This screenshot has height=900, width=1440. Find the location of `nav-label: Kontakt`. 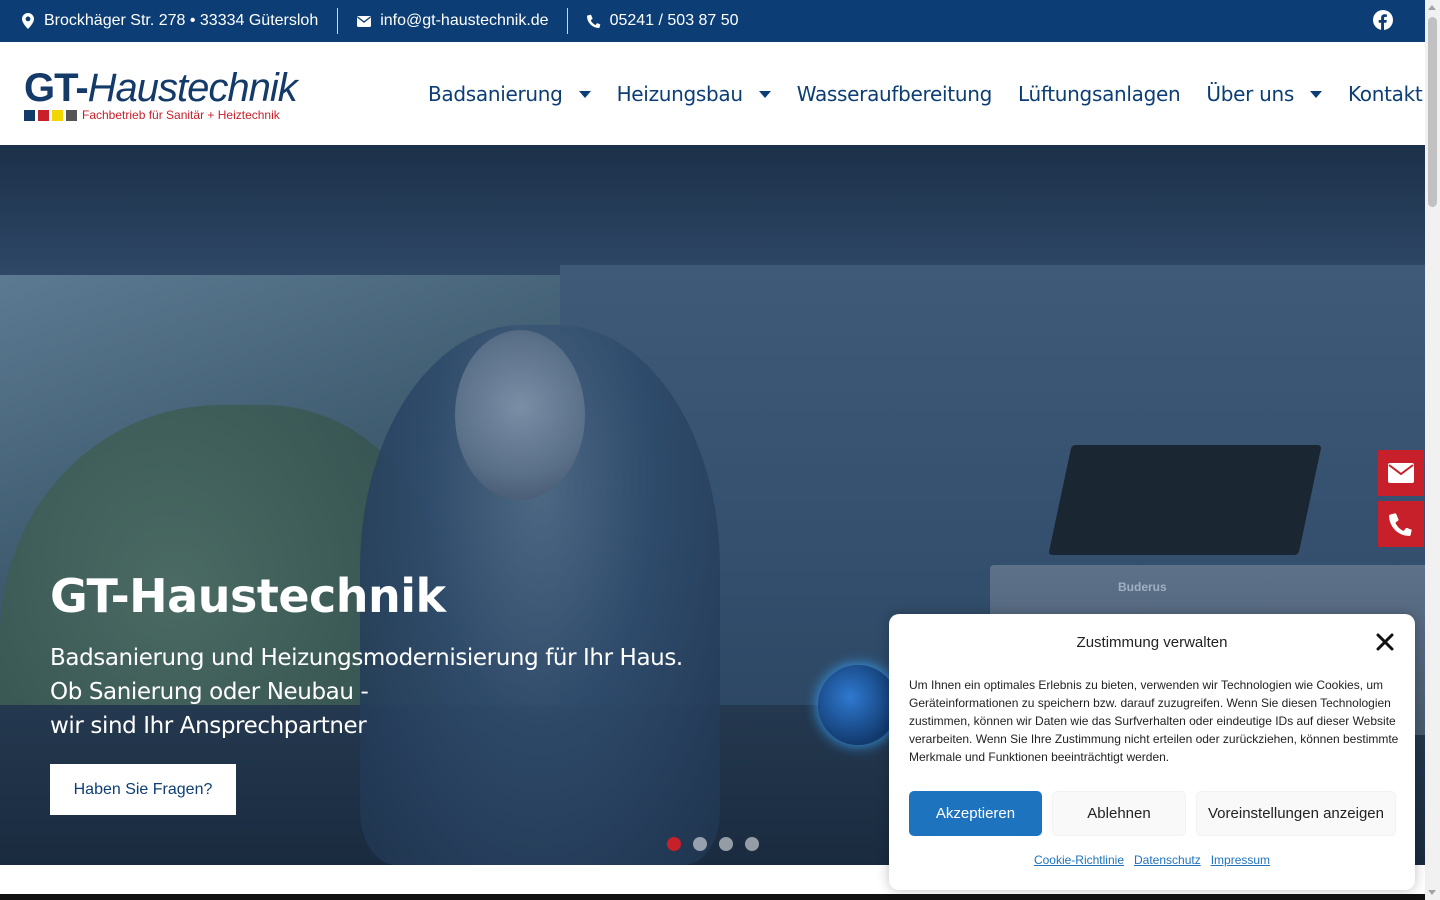

nav-label: Kontakt is located at coordinates (1385, 93).